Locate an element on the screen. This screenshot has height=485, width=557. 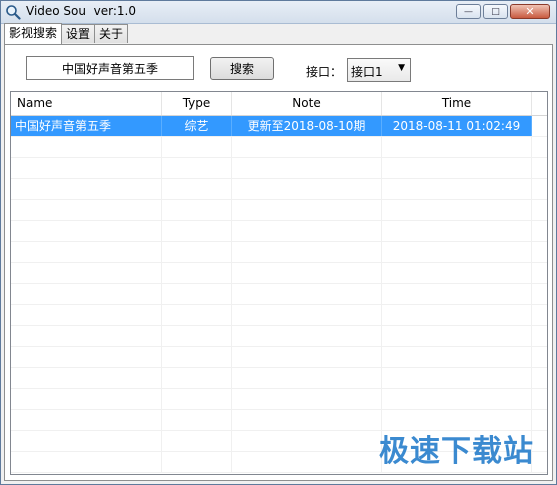
maximize-button: □ is located at coordinates (495, 11).